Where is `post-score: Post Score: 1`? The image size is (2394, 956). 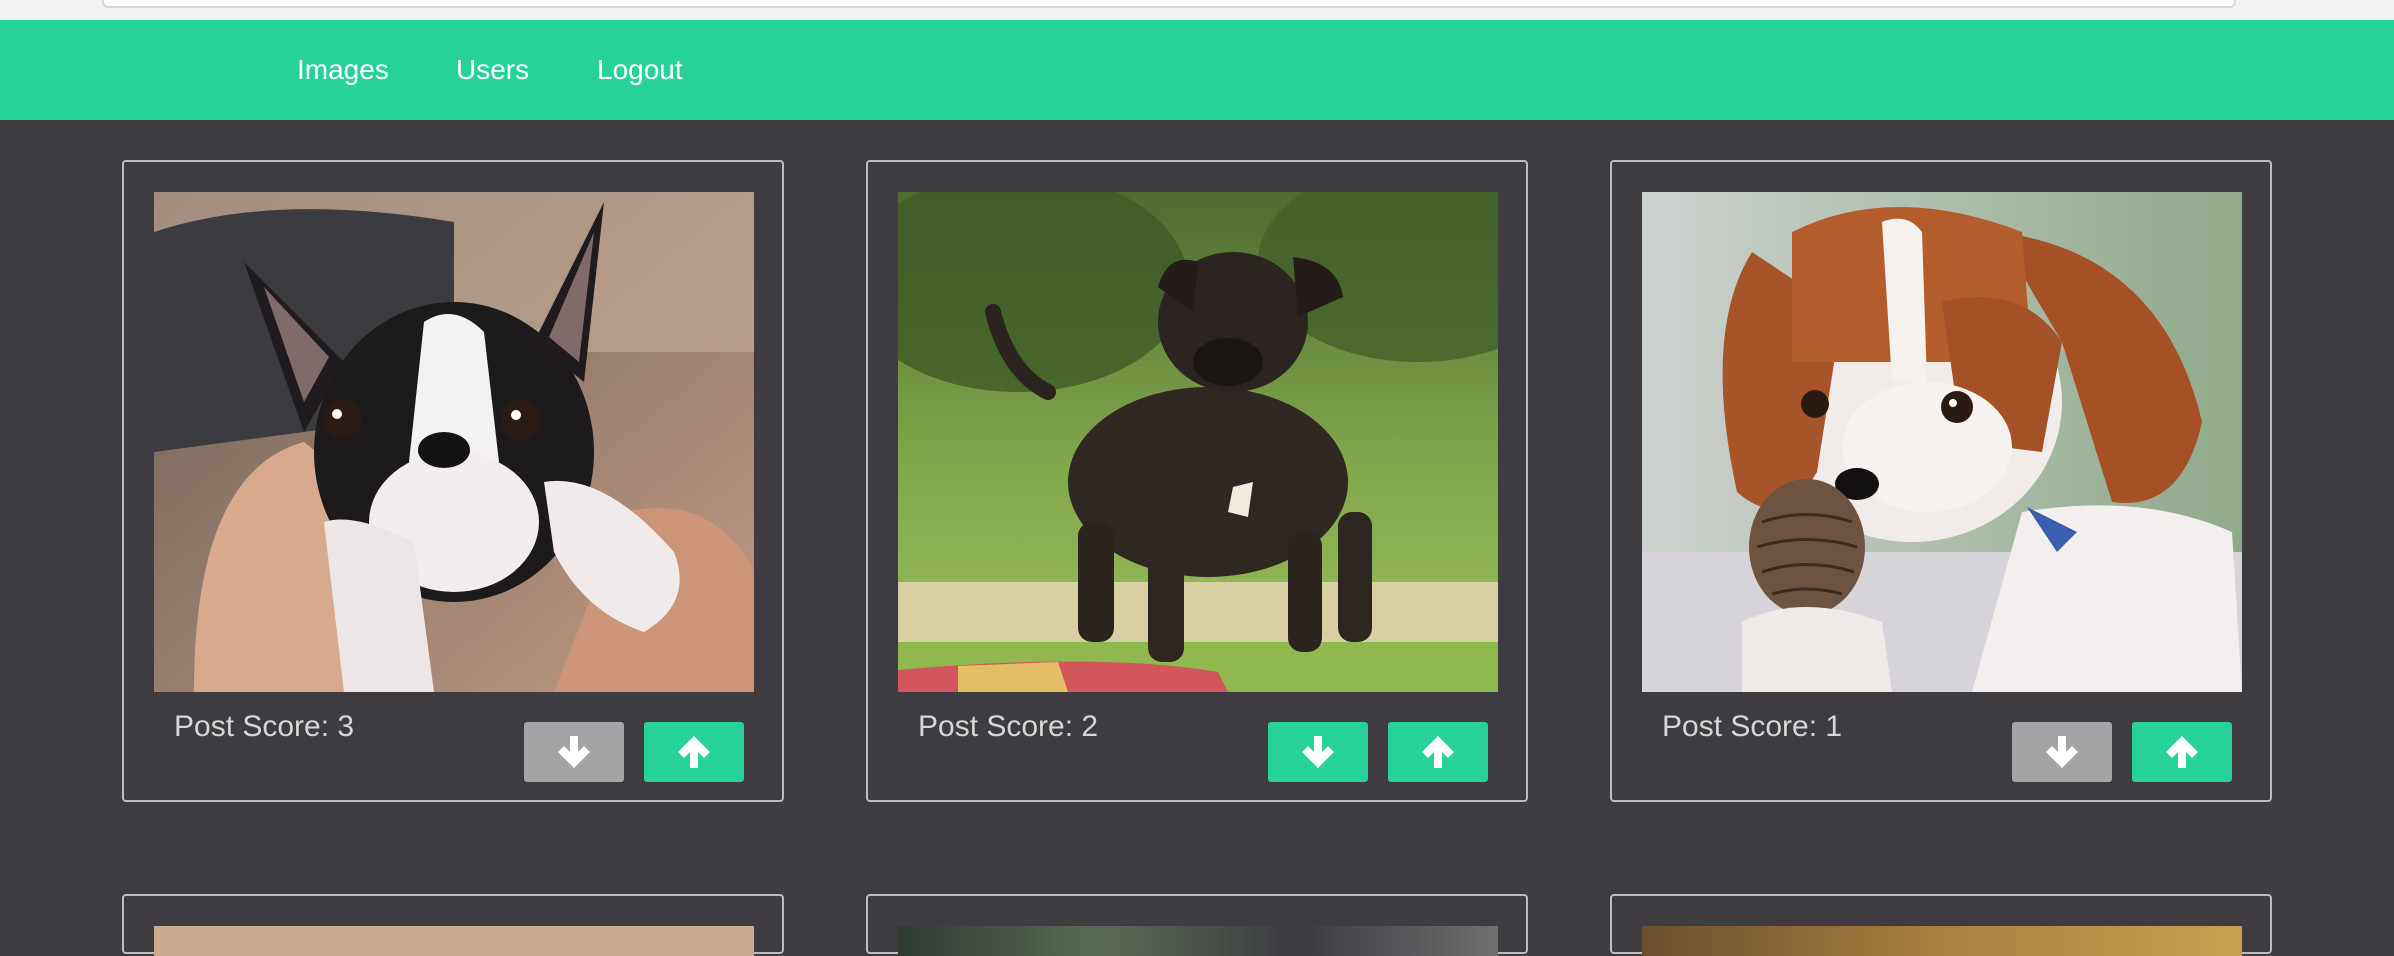 post-score: Post Score: 1 is located at coordinates (1752, 726).